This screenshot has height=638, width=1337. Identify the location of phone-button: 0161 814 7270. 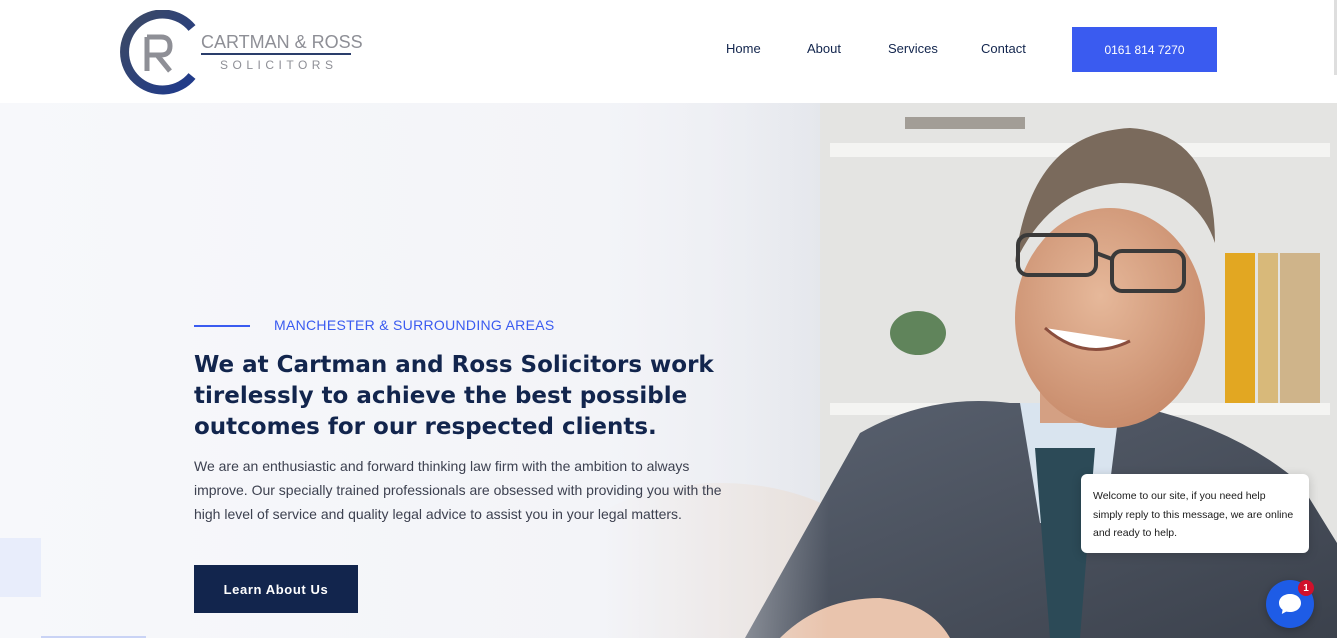
(1144, 49).